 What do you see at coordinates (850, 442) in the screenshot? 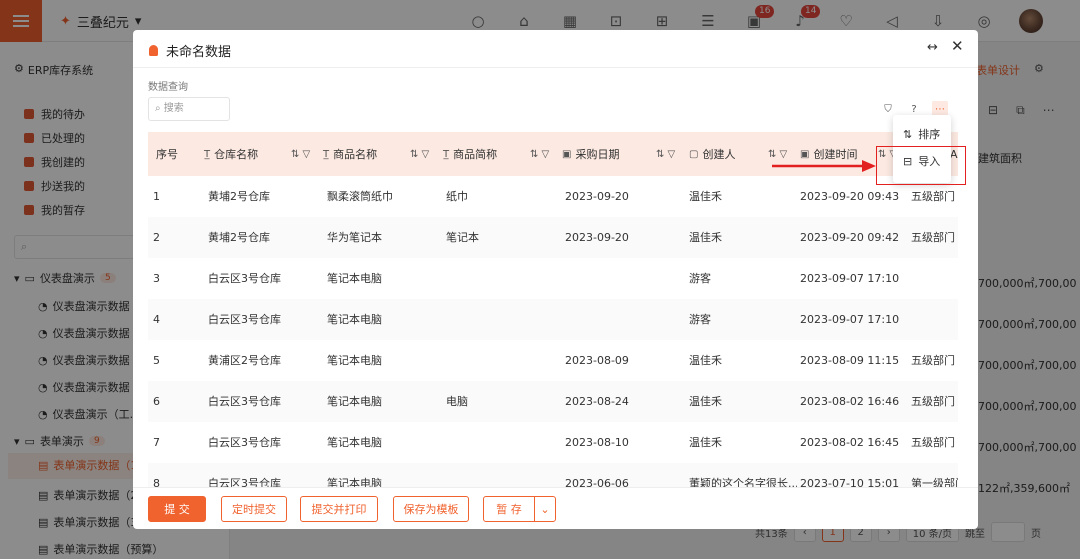
I see `cell-created-time: 2023-08-02 16:45` at bounding box center [850, 442].